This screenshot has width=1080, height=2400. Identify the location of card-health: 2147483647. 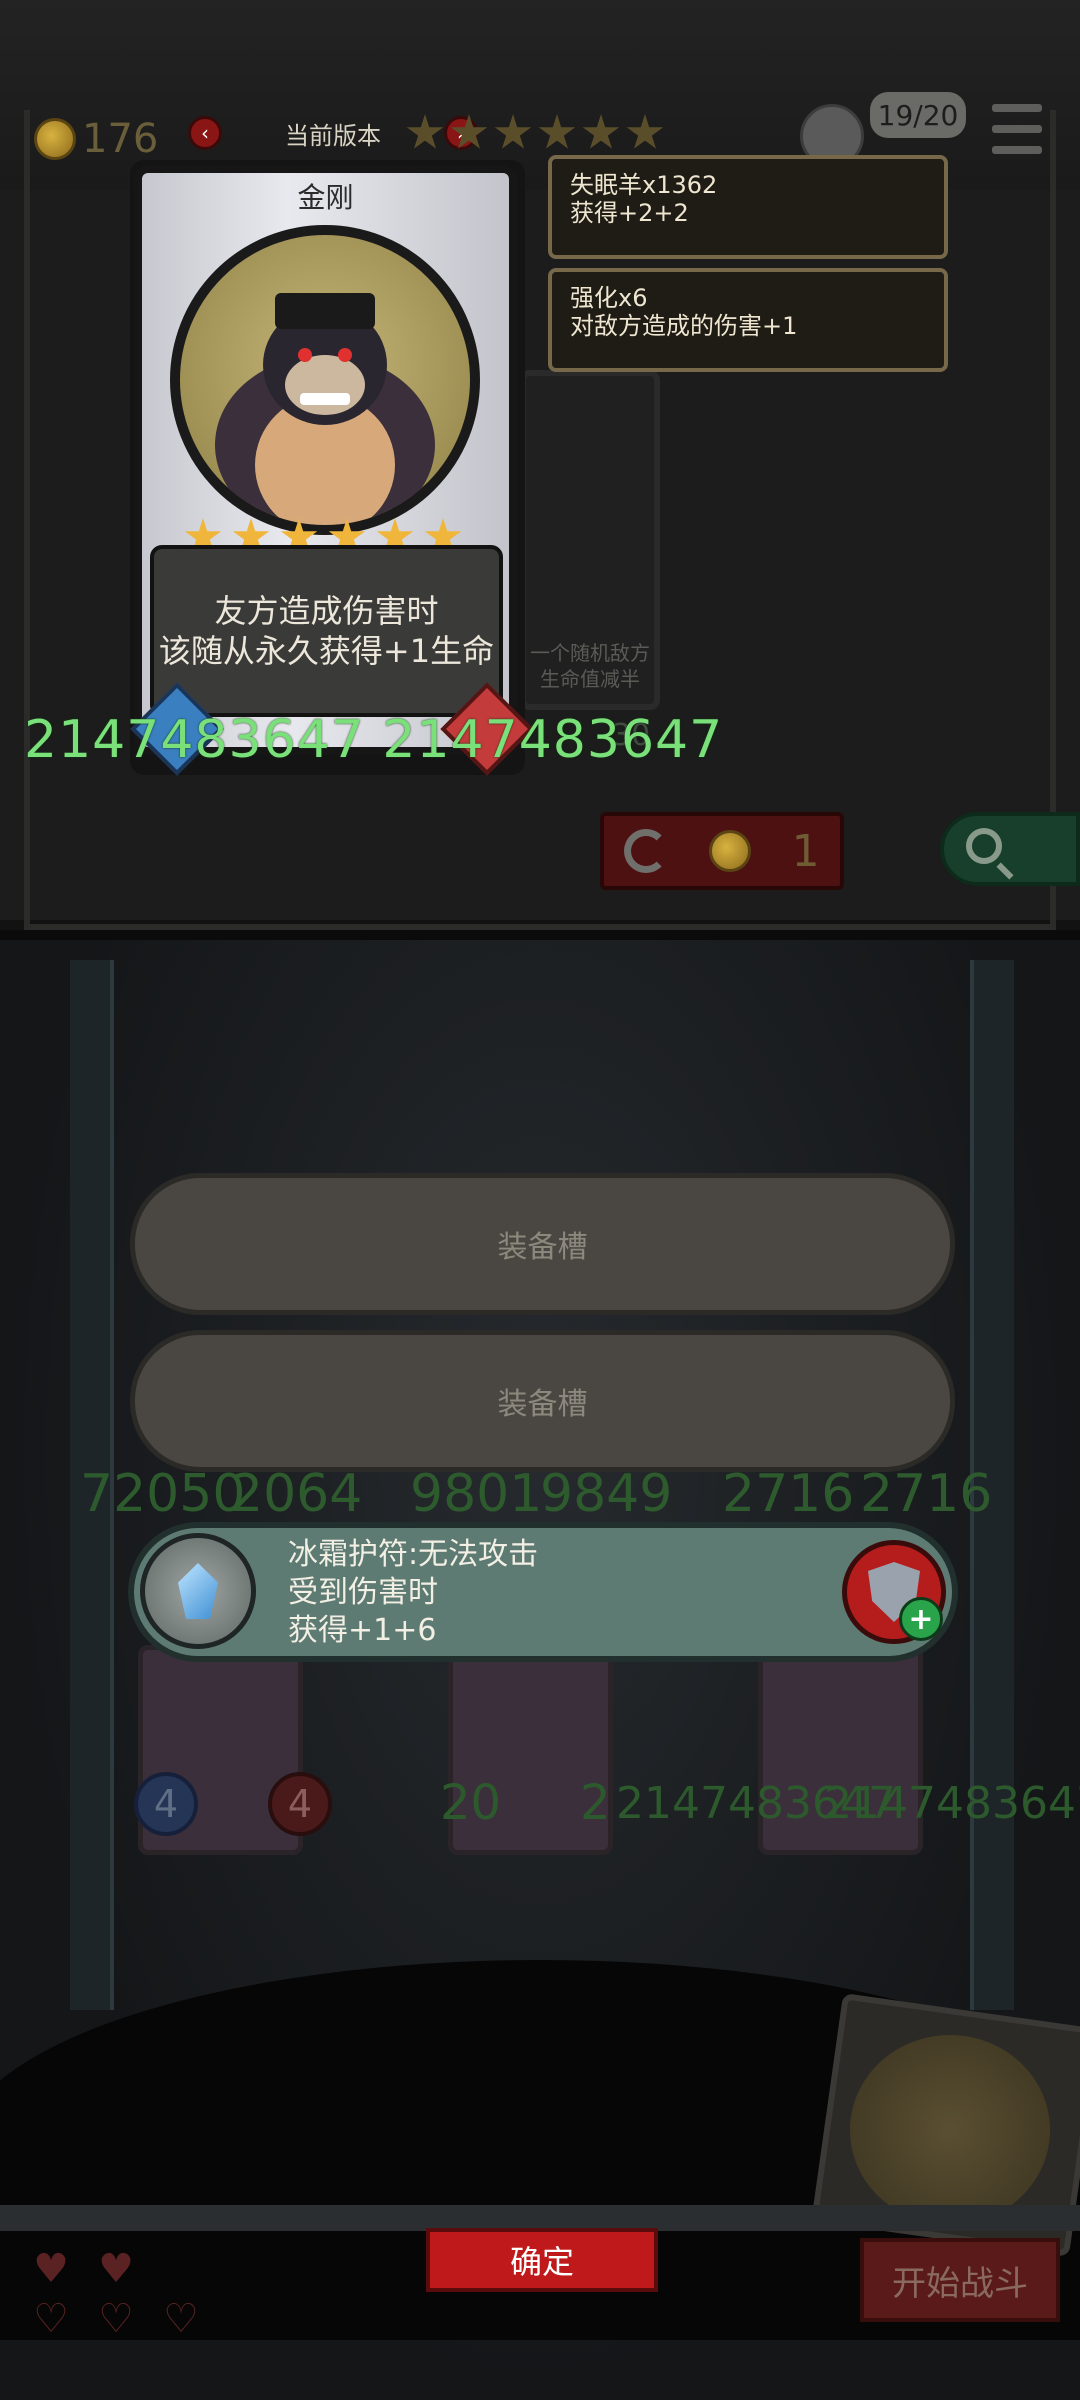
(553, 740).